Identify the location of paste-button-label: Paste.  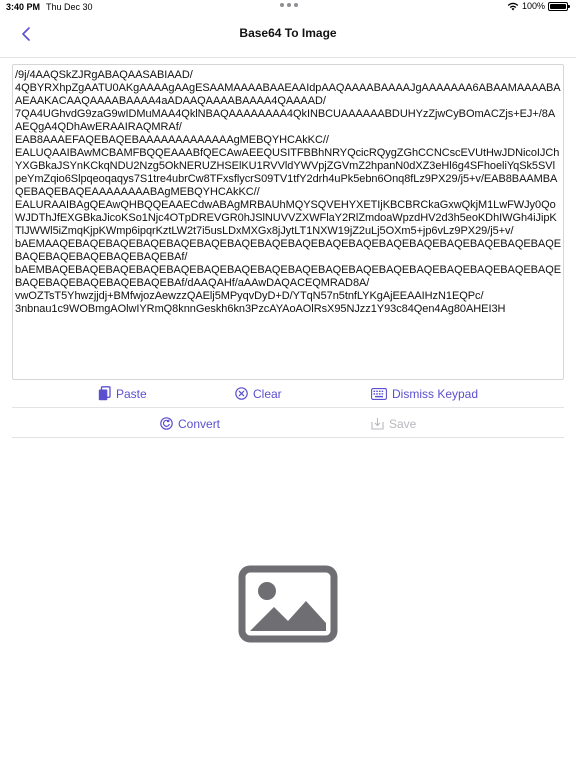
(131, 393).